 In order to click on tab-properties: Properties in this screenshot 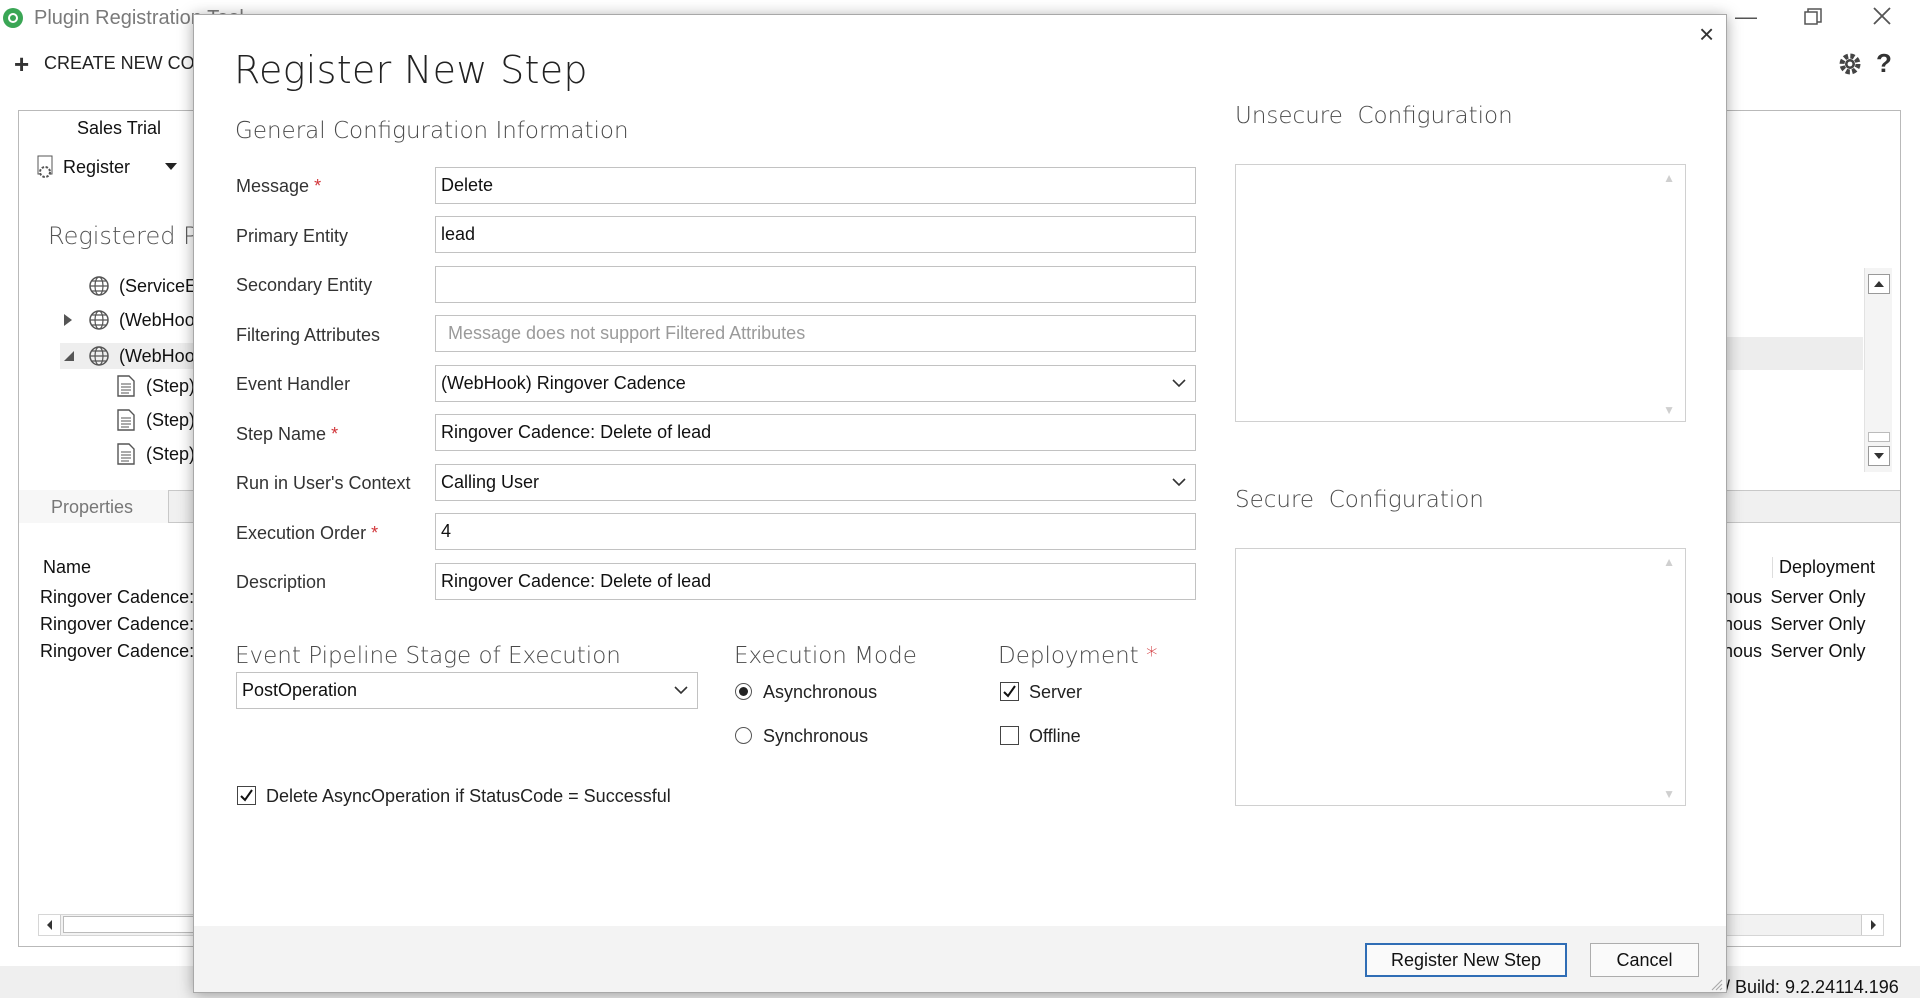, I will do `click(94, 506)`.